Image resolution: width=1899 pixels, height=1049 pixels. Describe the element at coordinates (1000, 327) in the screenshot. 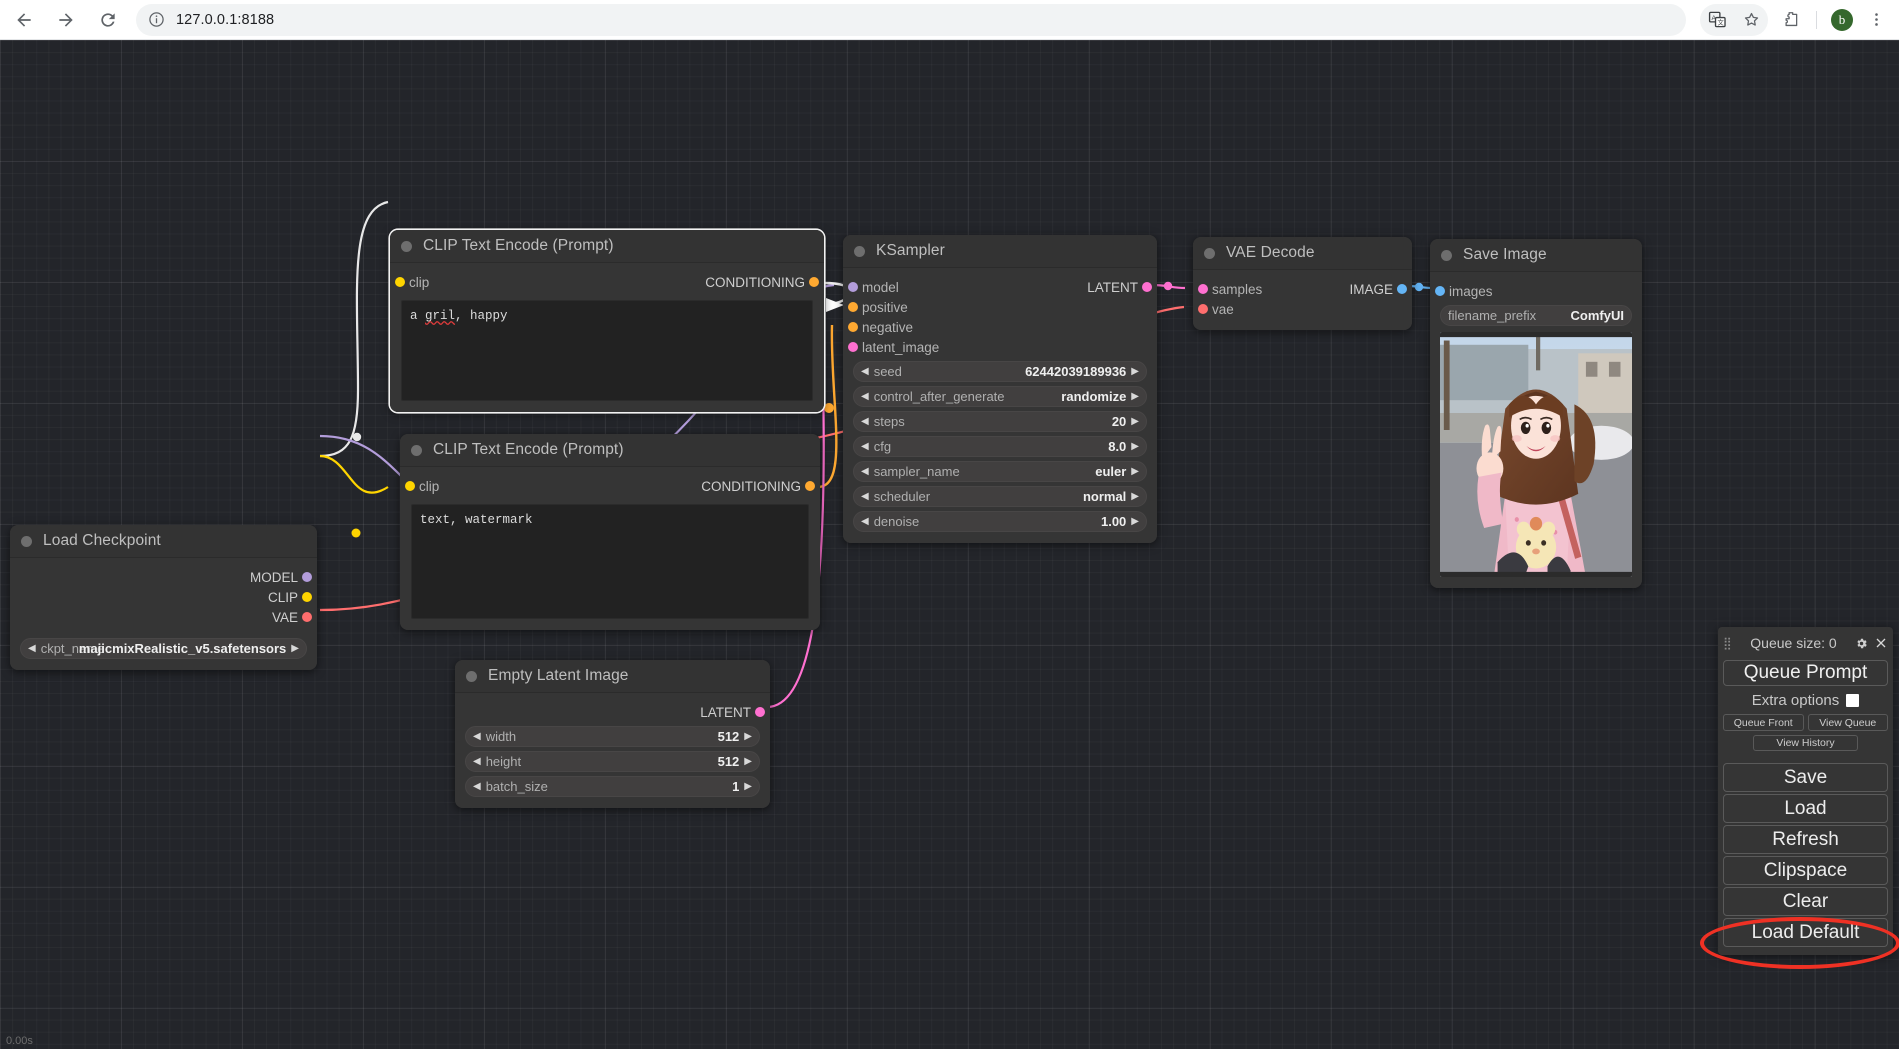

I see `slot-negative: negative` at that location.